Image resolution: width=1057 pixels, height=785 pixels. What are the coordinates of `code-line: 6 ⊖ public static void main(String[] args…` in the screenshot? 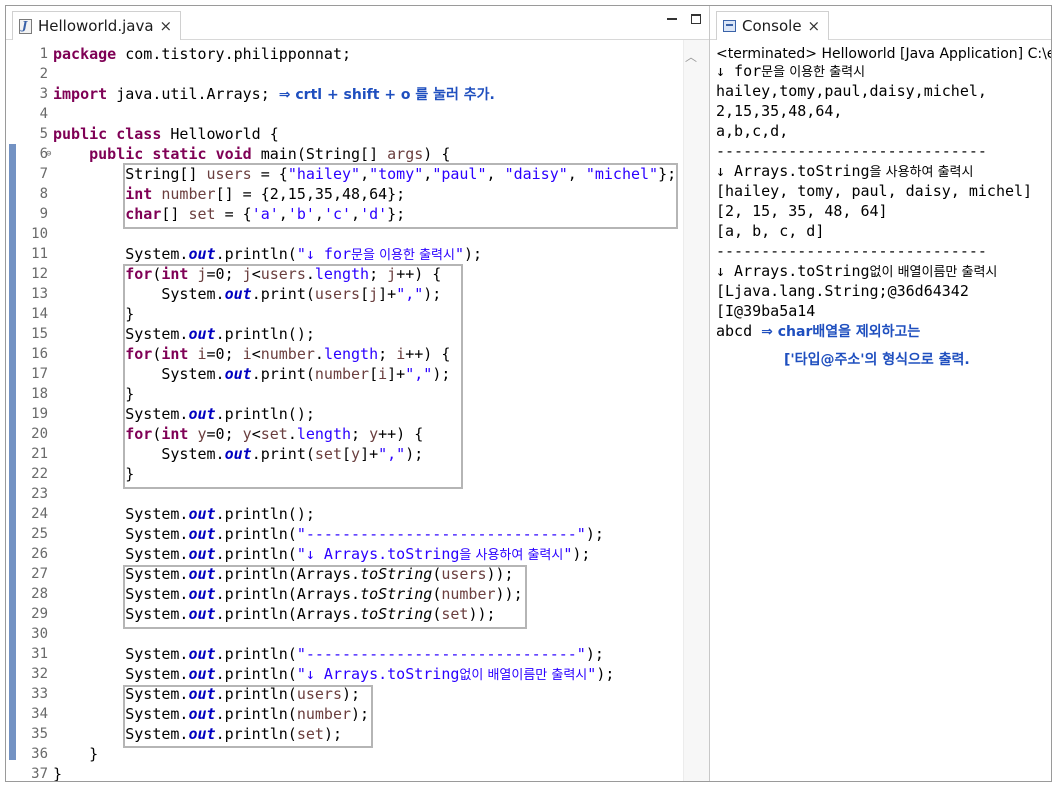 It's located at (344, 154).